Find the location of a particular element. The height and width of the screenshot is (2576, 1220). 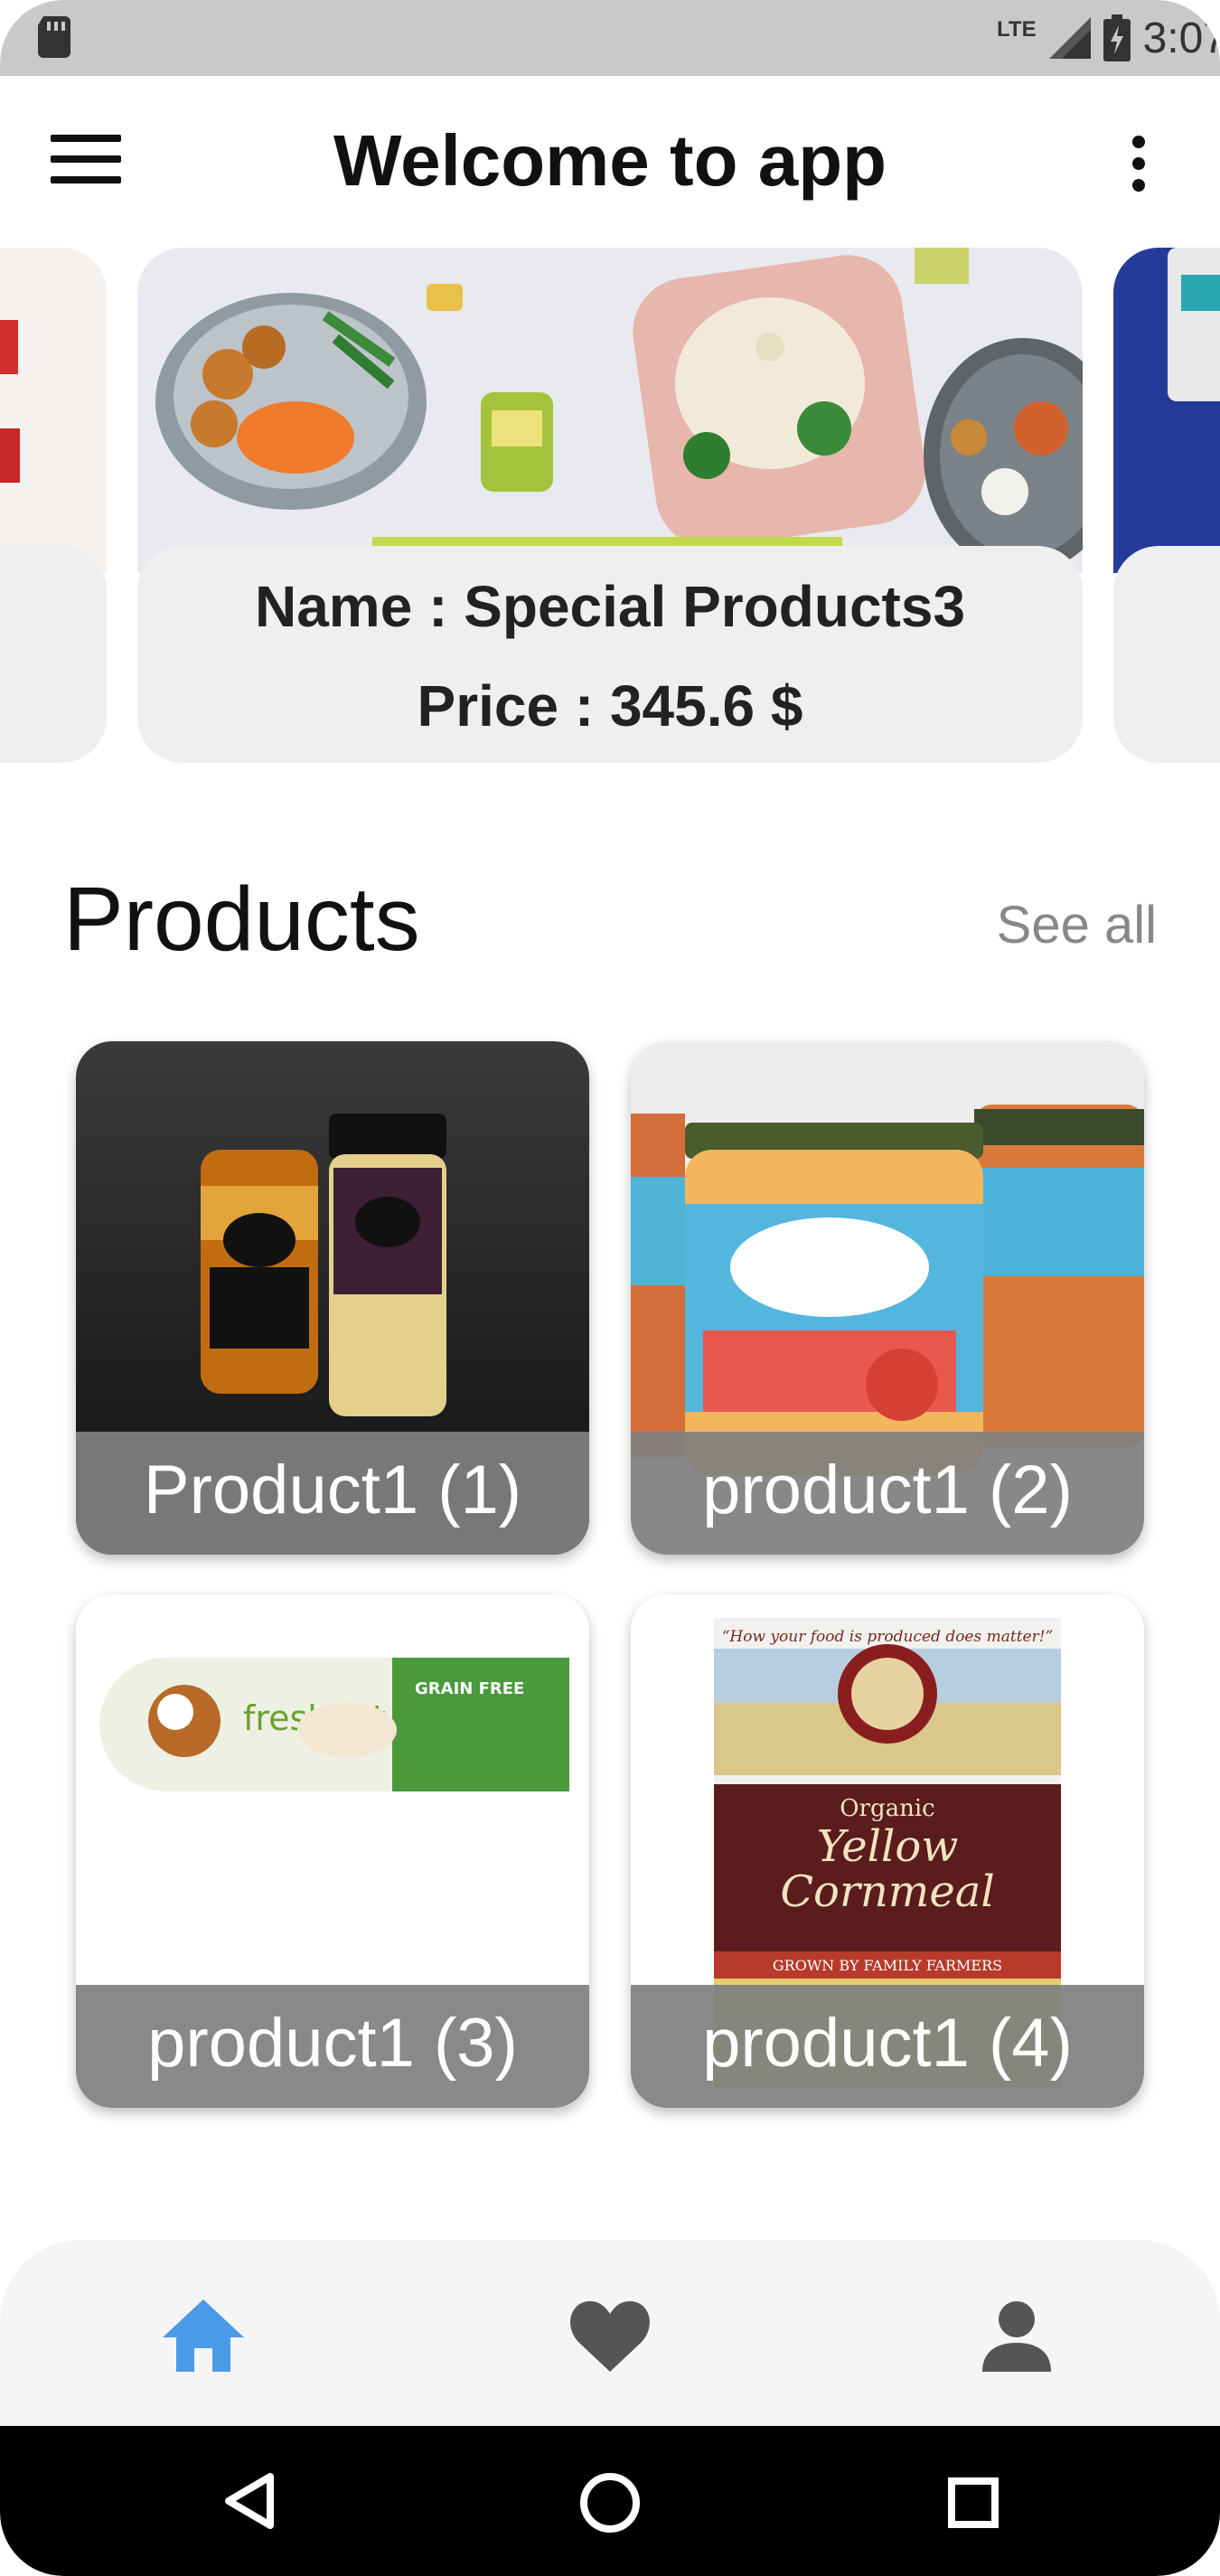

carousel-card-next is located at coordinates (1166, 506).